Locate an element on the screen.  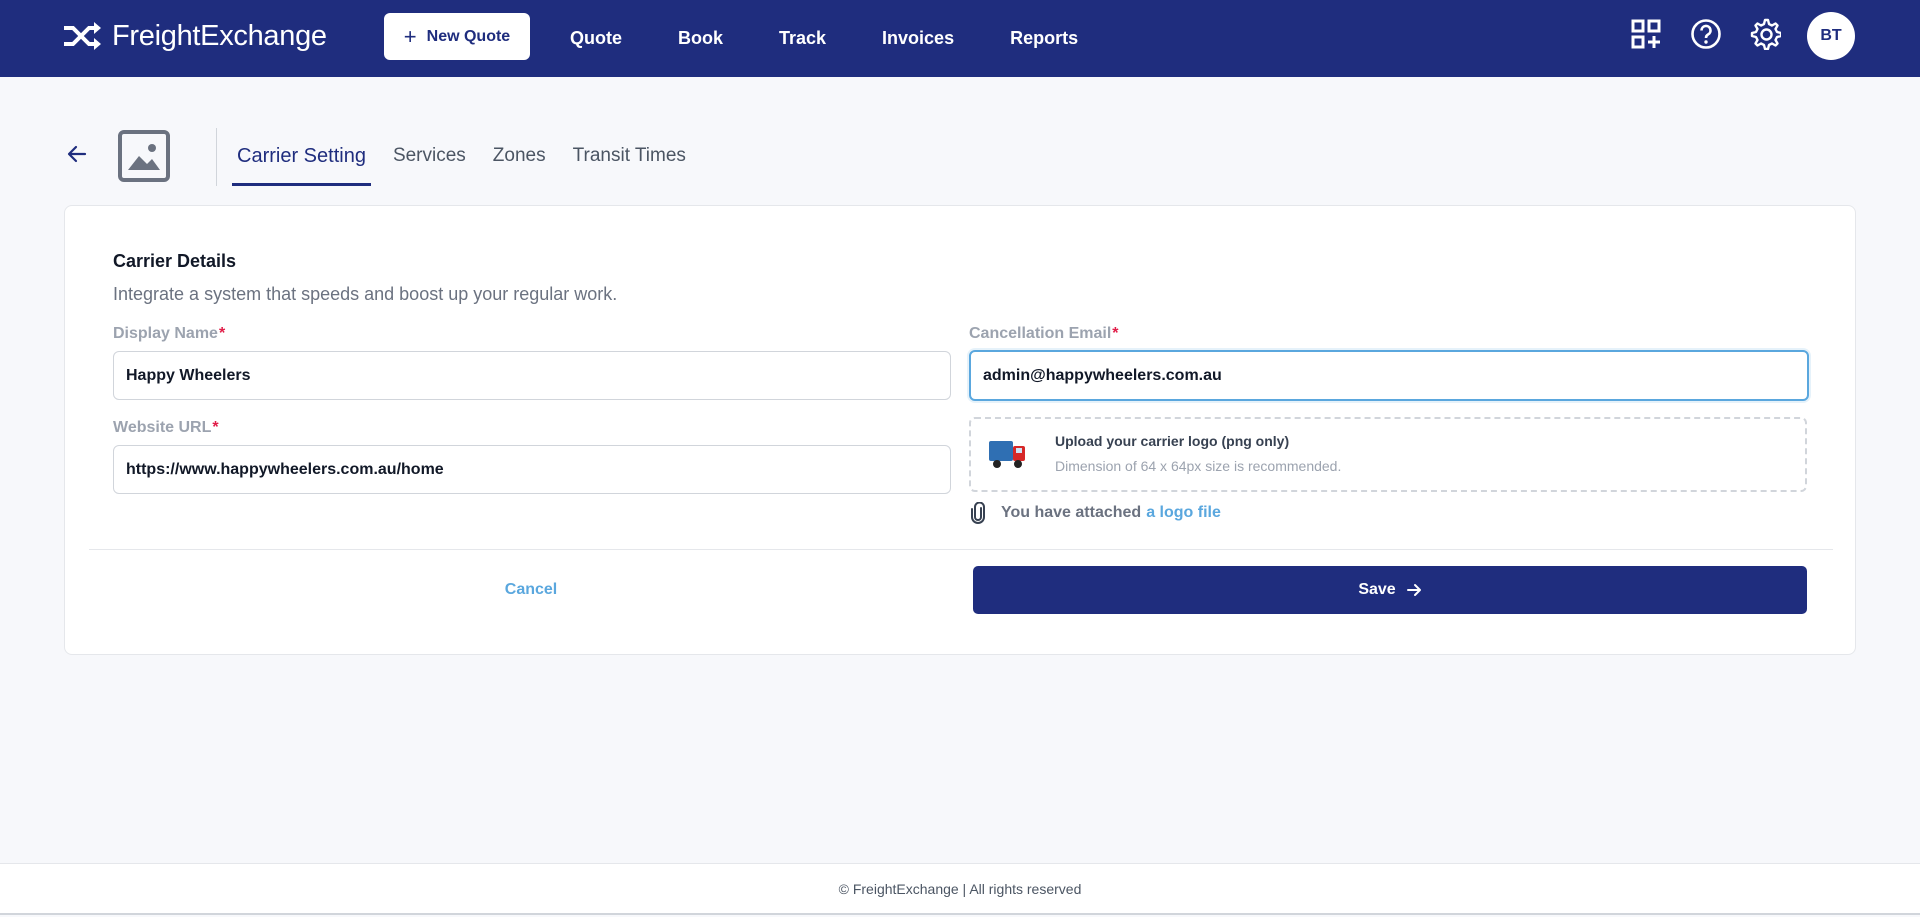
image-icon is located at coordinates (144, 157).